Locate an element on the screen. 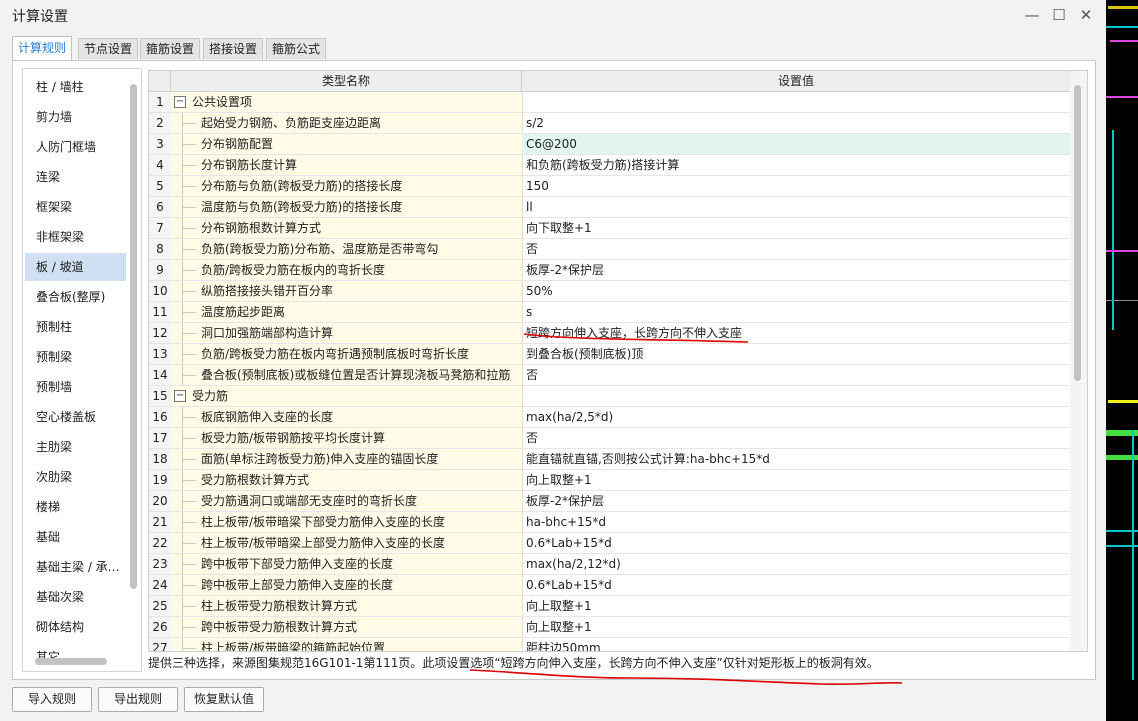  sidebar-scrollbar-horizontal is located at coordinates (71, 661).